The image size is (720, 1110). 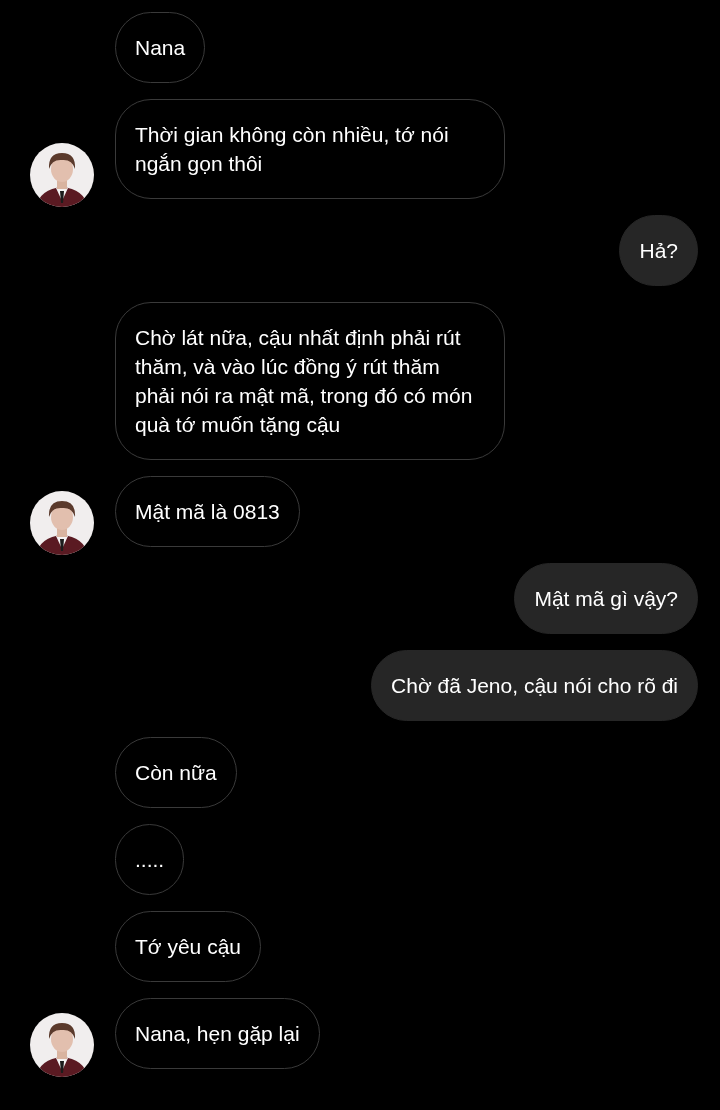 What do you see at coordinates (606, 598) in the screenshot?
I see `message-bubble: Mật mã gì vậy?` at bounding box center [606, 598].